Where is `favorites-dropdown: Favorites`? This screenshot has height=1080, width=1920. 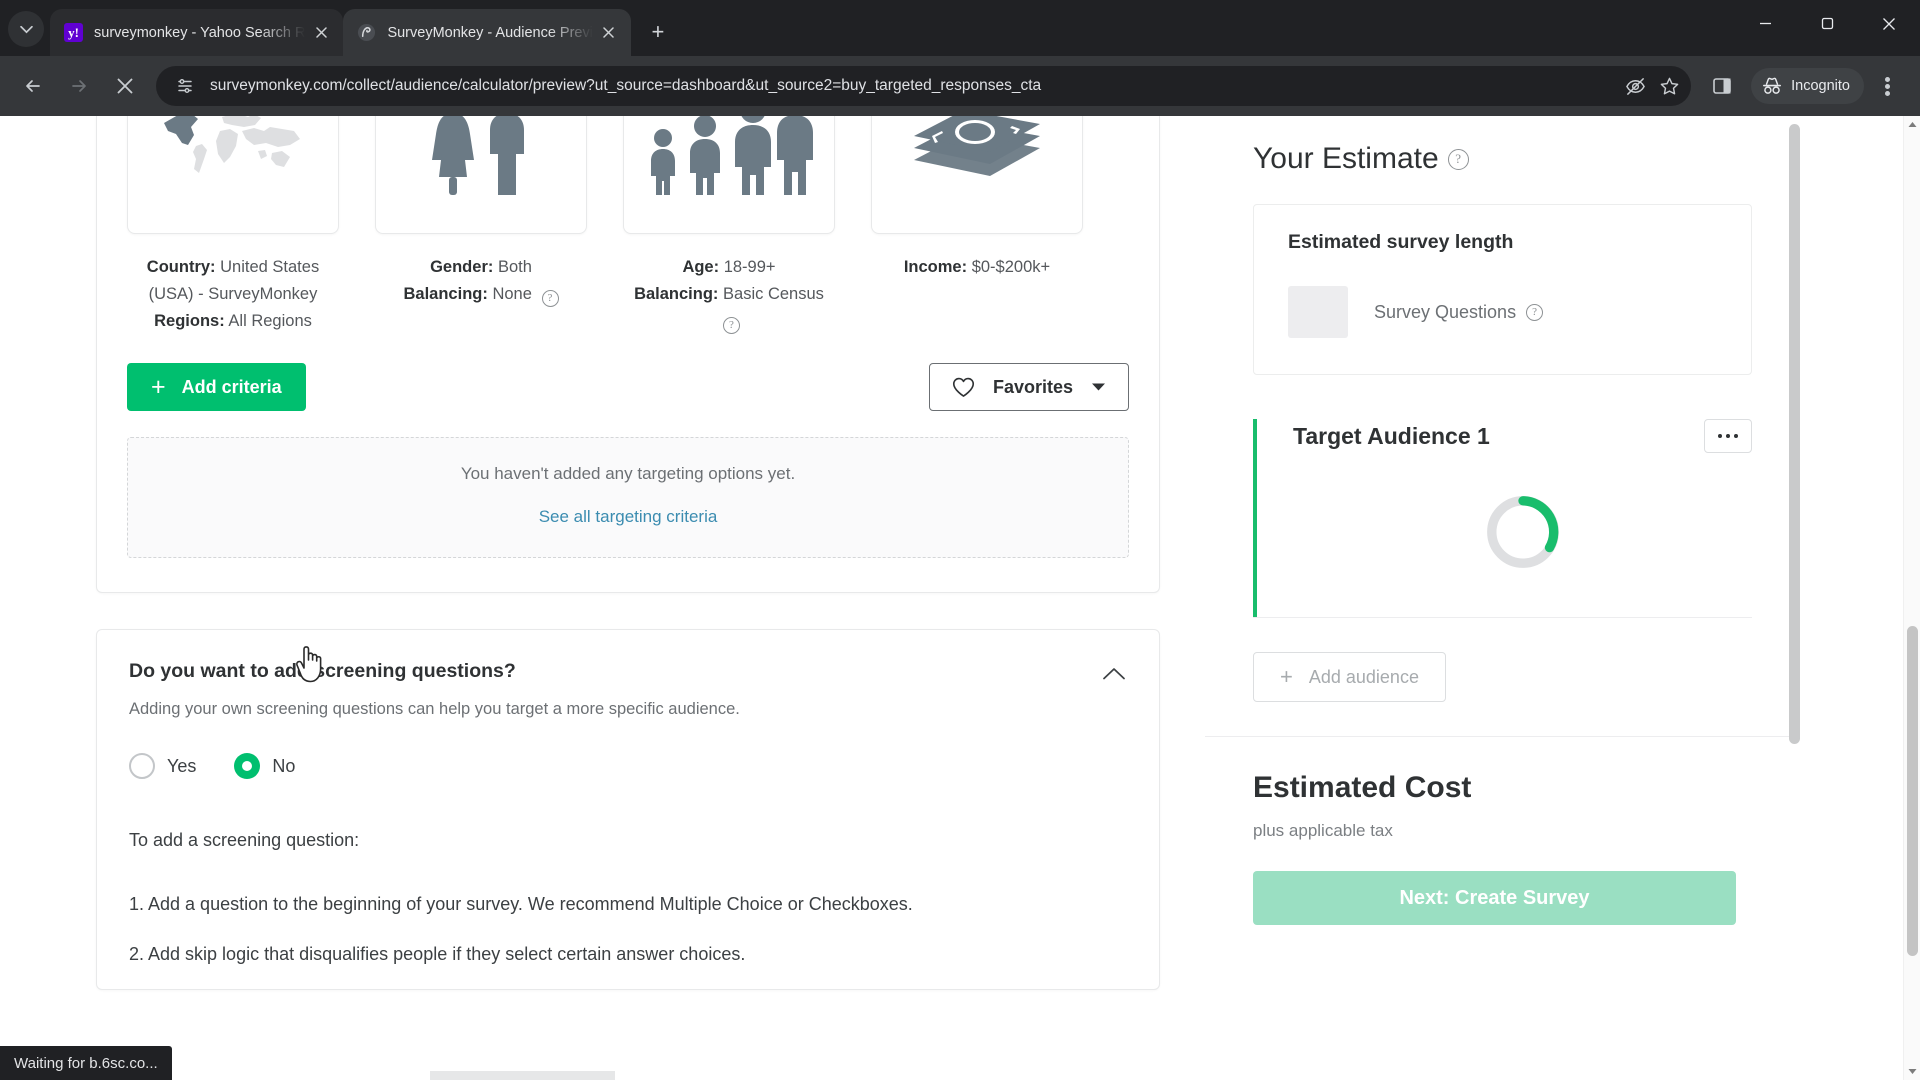
favorites-dropdown: Favorites is located at coordinates (1028, 387).